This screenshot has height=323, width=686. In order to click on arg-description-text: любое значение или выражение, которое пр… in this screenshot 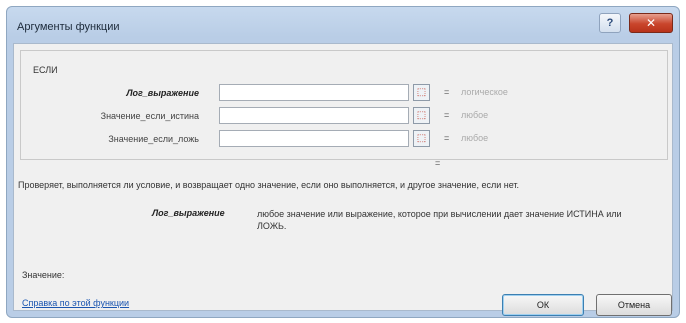, I will do `click(439, 220)`.